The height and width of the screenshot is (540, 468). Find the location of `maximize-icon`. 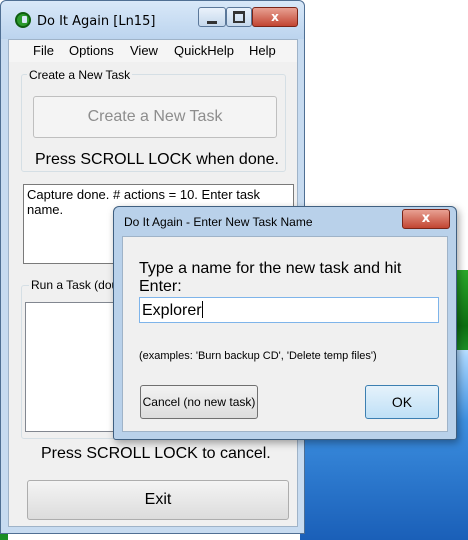

maximize-icon is located at coordinates (239, 17).